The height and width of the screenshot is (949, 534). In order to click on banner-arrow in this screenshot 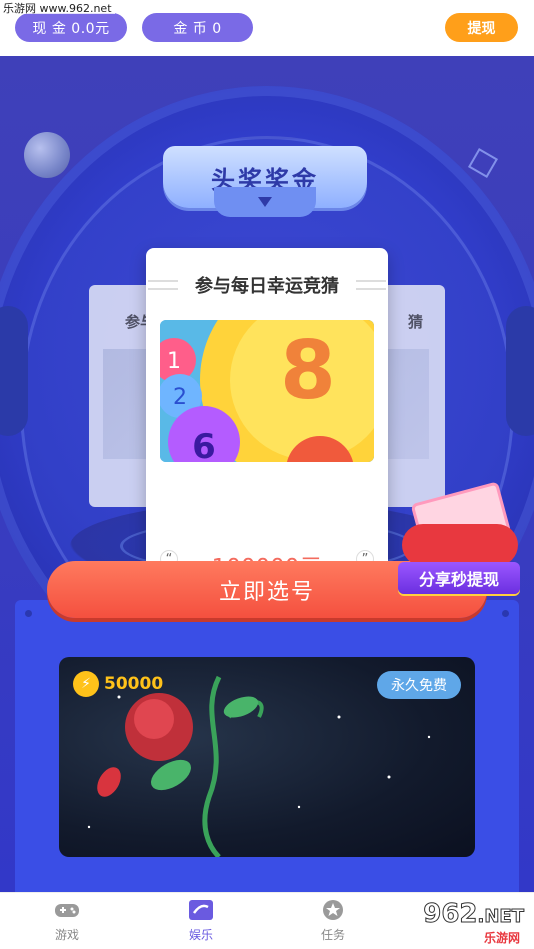, I will do `click(265, 202)`.